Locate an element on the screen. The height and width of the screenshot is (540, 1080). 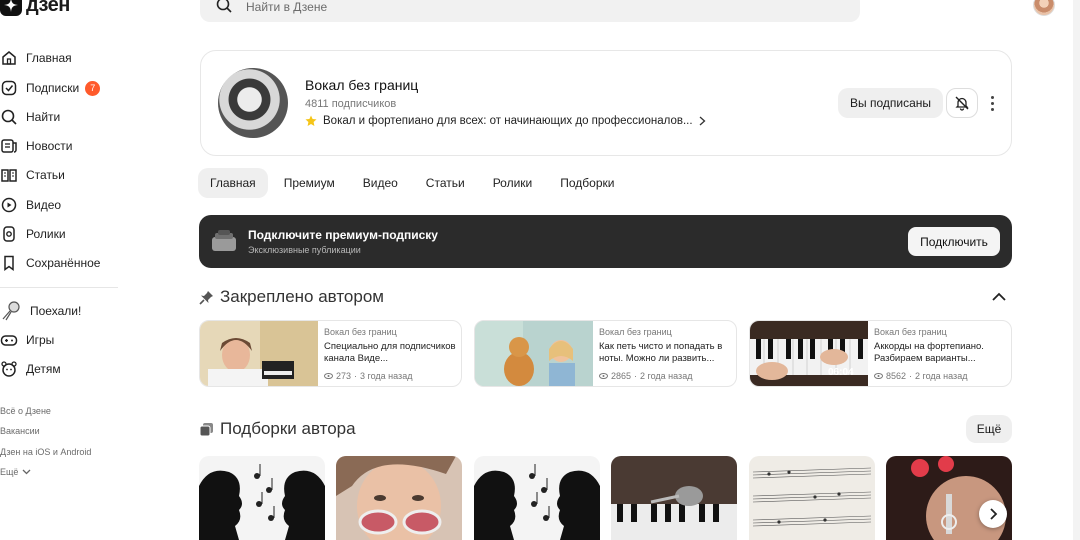
dzen-logo-text: дзен is located at coordinates (48, 8).